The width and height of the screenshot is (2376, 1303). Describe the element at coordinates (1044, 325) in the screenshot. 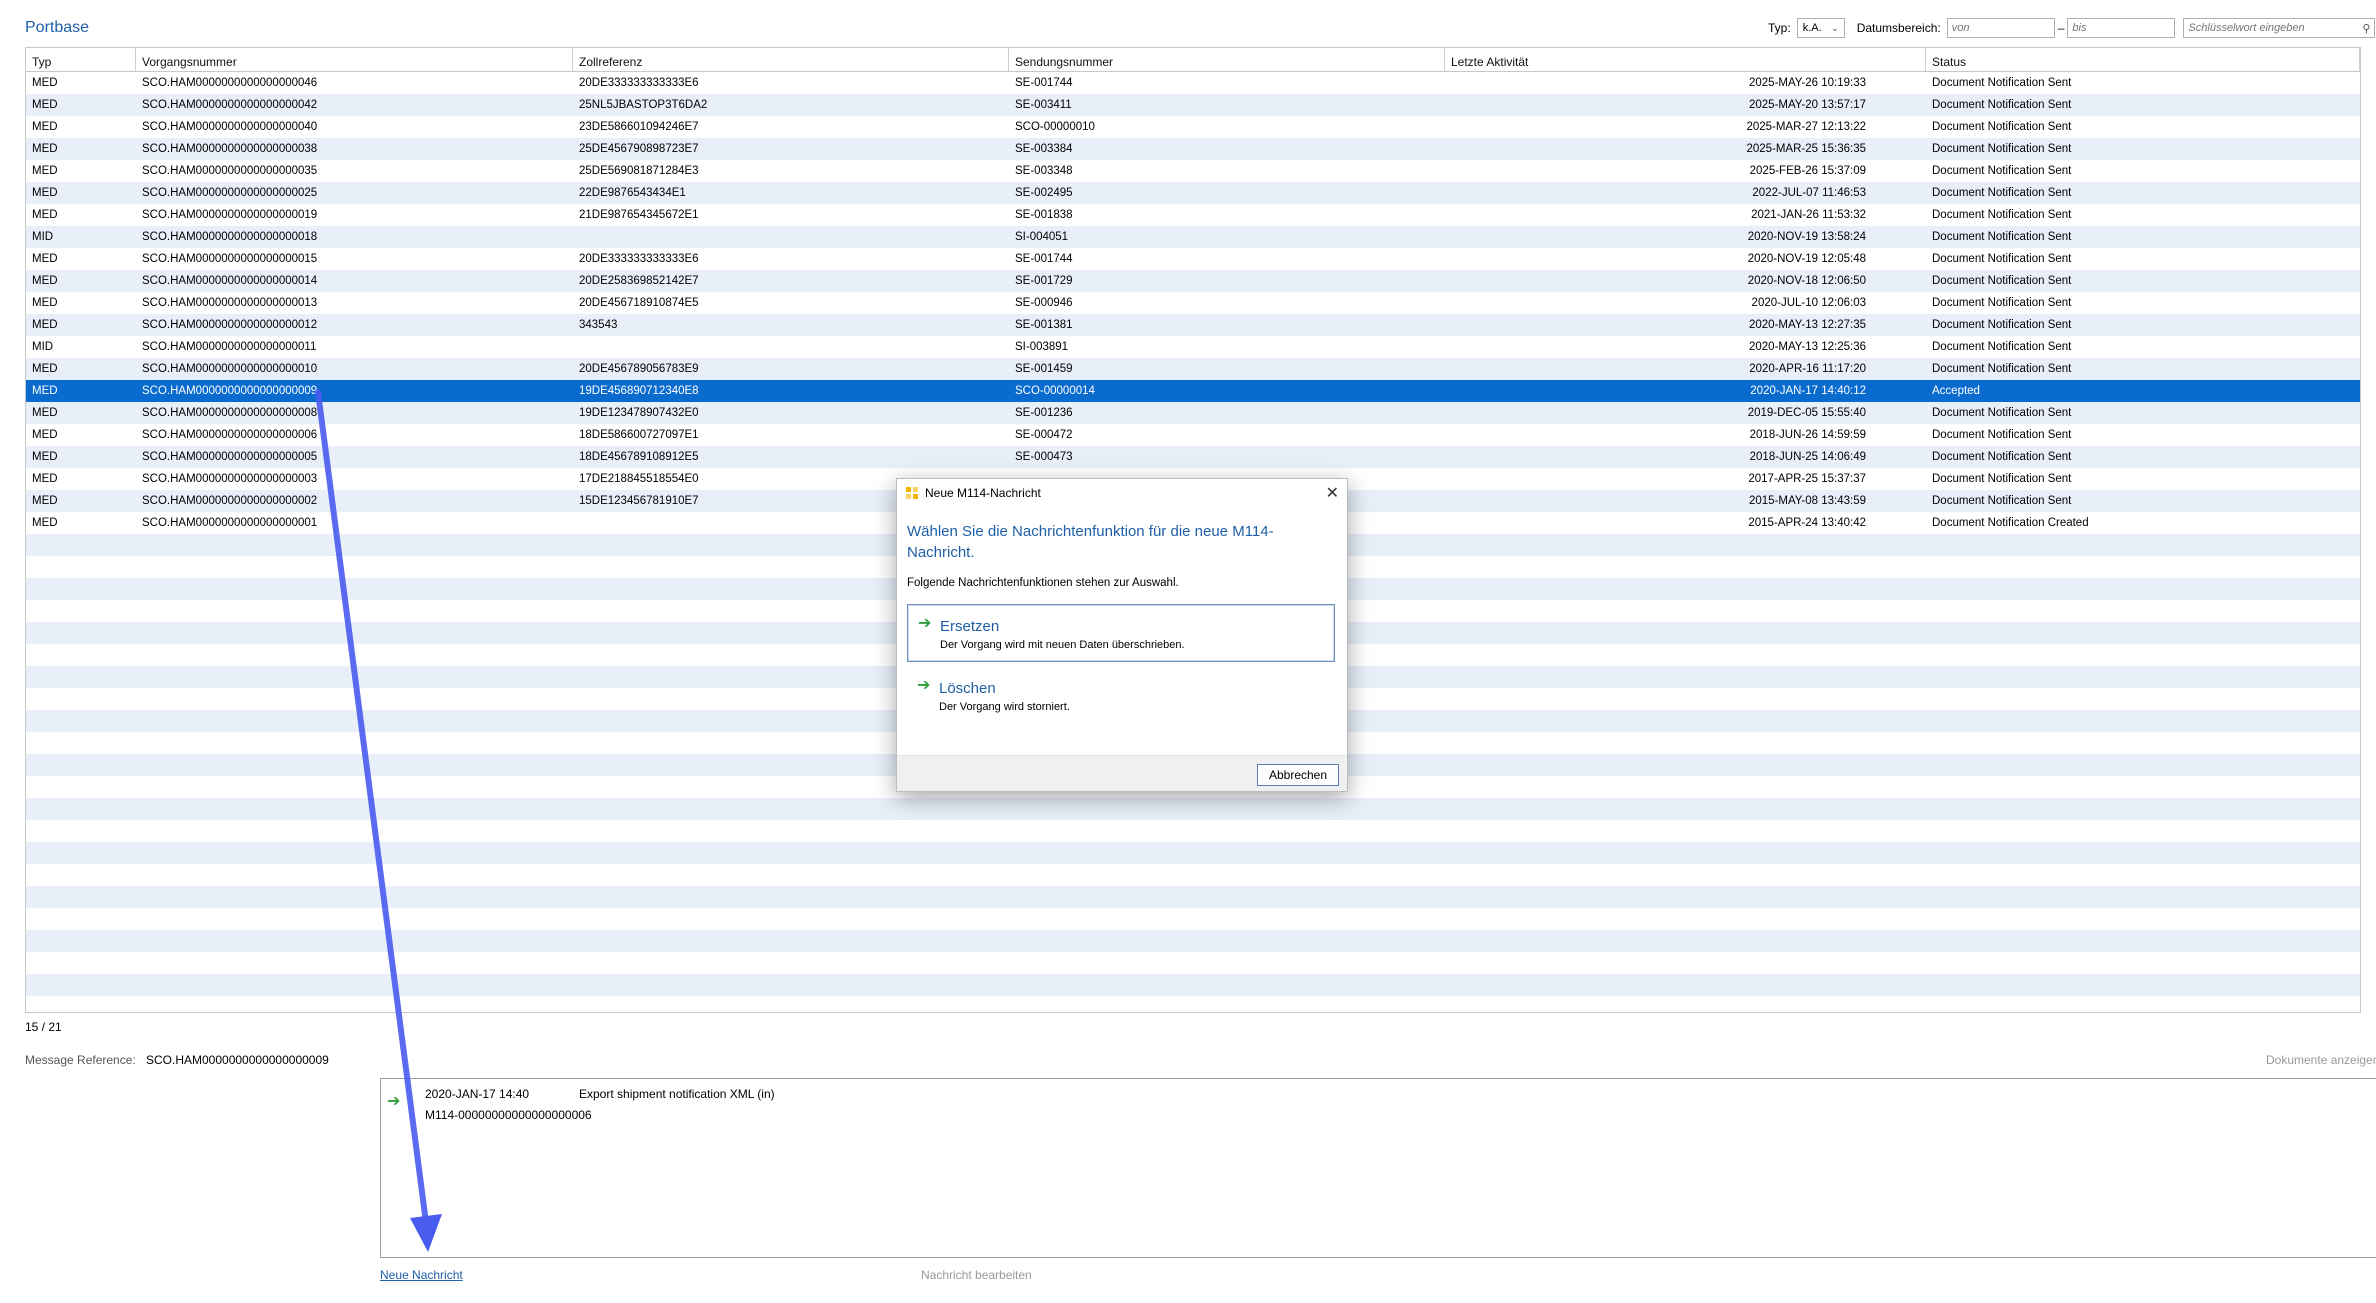

I see `cell-sendungsnummer: SE-001381` at that location.